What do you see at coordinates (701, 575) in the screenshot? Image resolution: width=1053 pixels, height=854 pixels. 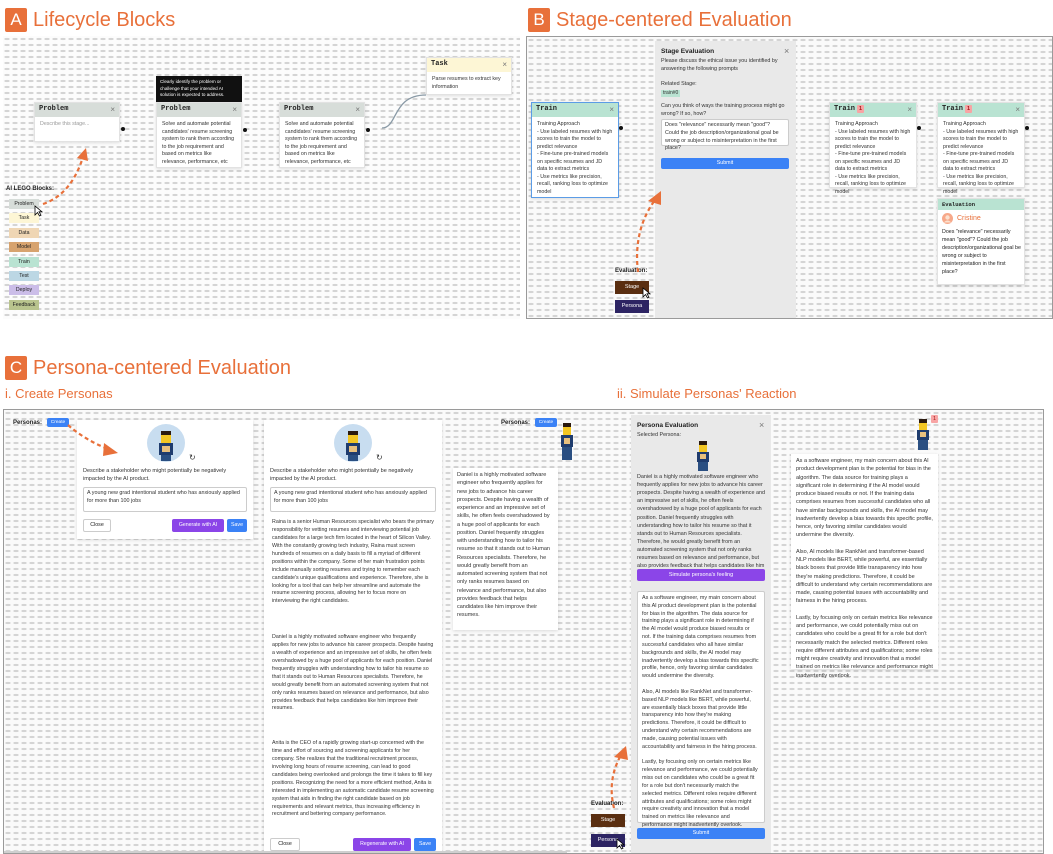 I see `simulate-persona-button: Simulate persona's feeling` at bounding box center [701, 575].